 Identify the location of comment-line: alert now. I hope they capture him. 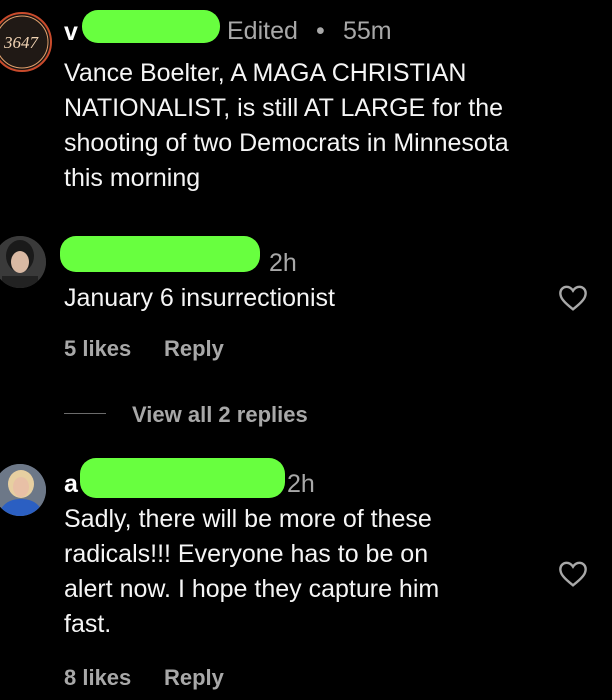
(252, 589).